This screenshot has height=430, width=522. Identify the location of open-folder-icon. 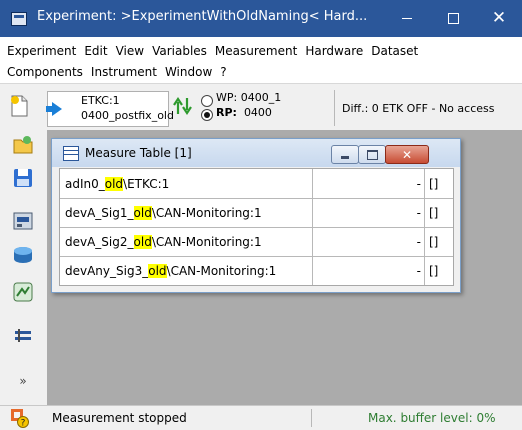
(23, 145).